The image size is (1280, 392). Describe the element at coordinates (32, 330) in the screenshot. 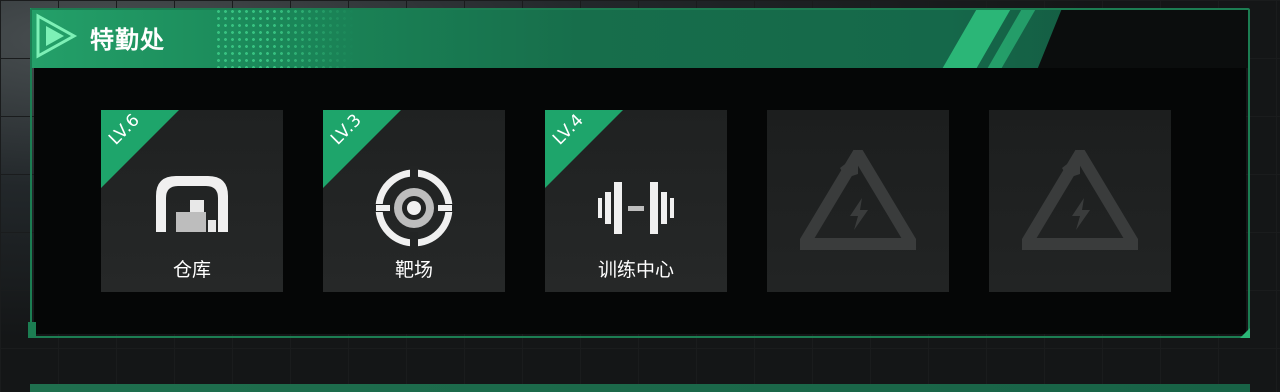

I see `panel-left-accent` at that location.